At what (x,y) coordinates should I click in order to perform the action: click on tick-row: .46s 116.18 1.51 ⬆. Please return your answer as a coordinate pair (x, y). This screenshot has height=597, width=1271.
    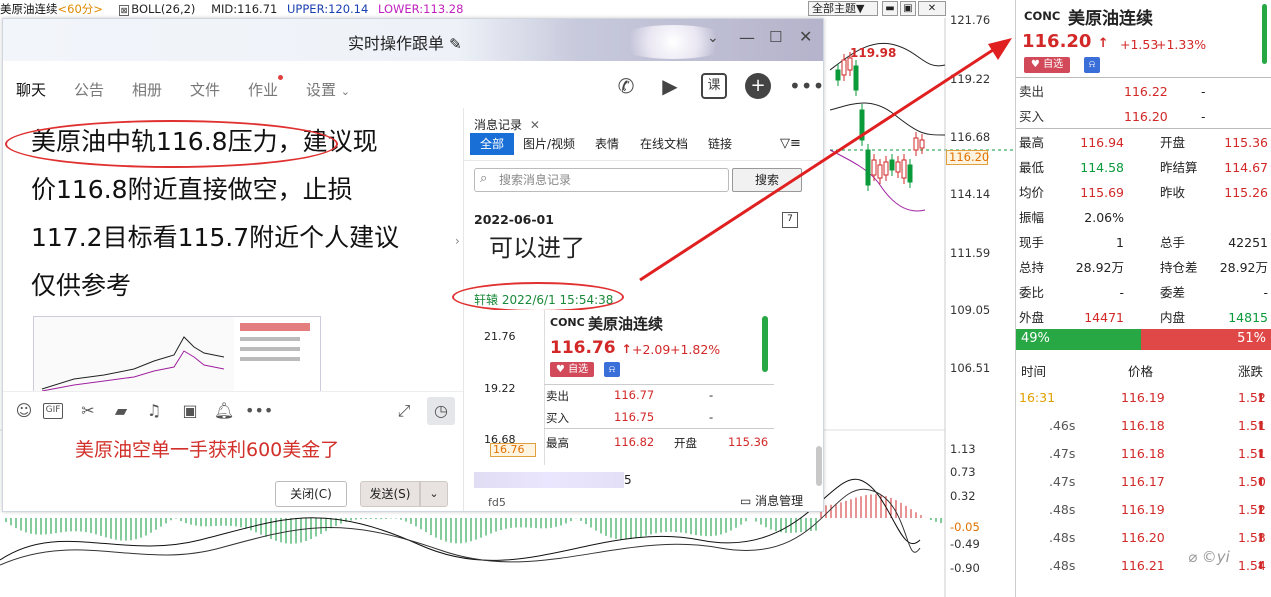
    Looking at the image, I should click on (1143, 426).